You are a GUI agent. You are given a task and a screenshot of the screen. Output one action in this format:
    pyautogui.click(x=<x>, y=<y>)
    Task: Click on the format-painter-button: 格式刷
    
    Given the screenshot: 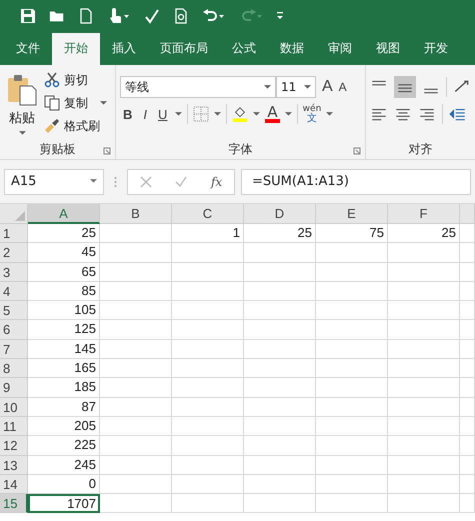 What is the action you would take?
    pyautogui.click(x=75, y=126)
    